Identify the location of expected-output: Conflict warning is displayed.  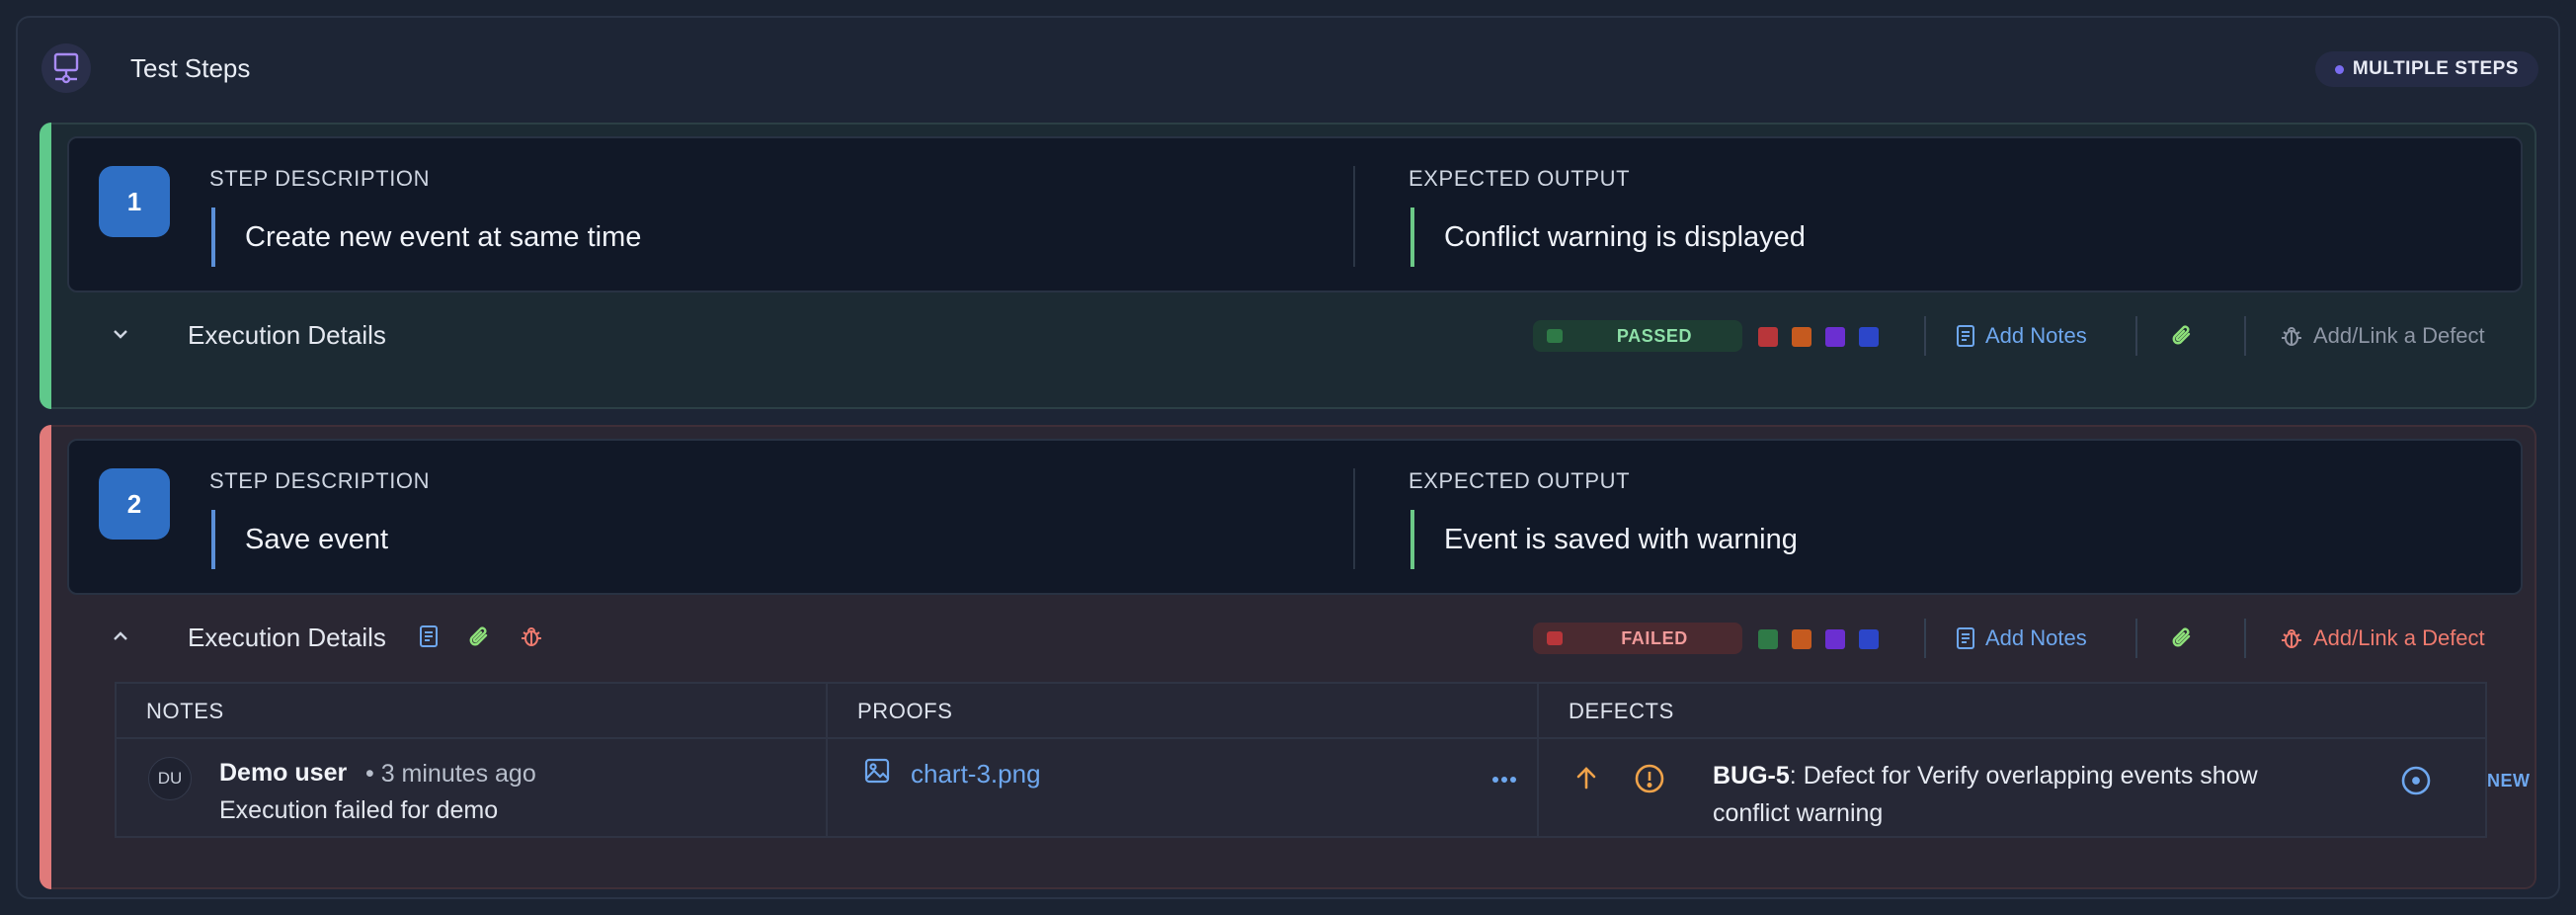
(1608, 237).